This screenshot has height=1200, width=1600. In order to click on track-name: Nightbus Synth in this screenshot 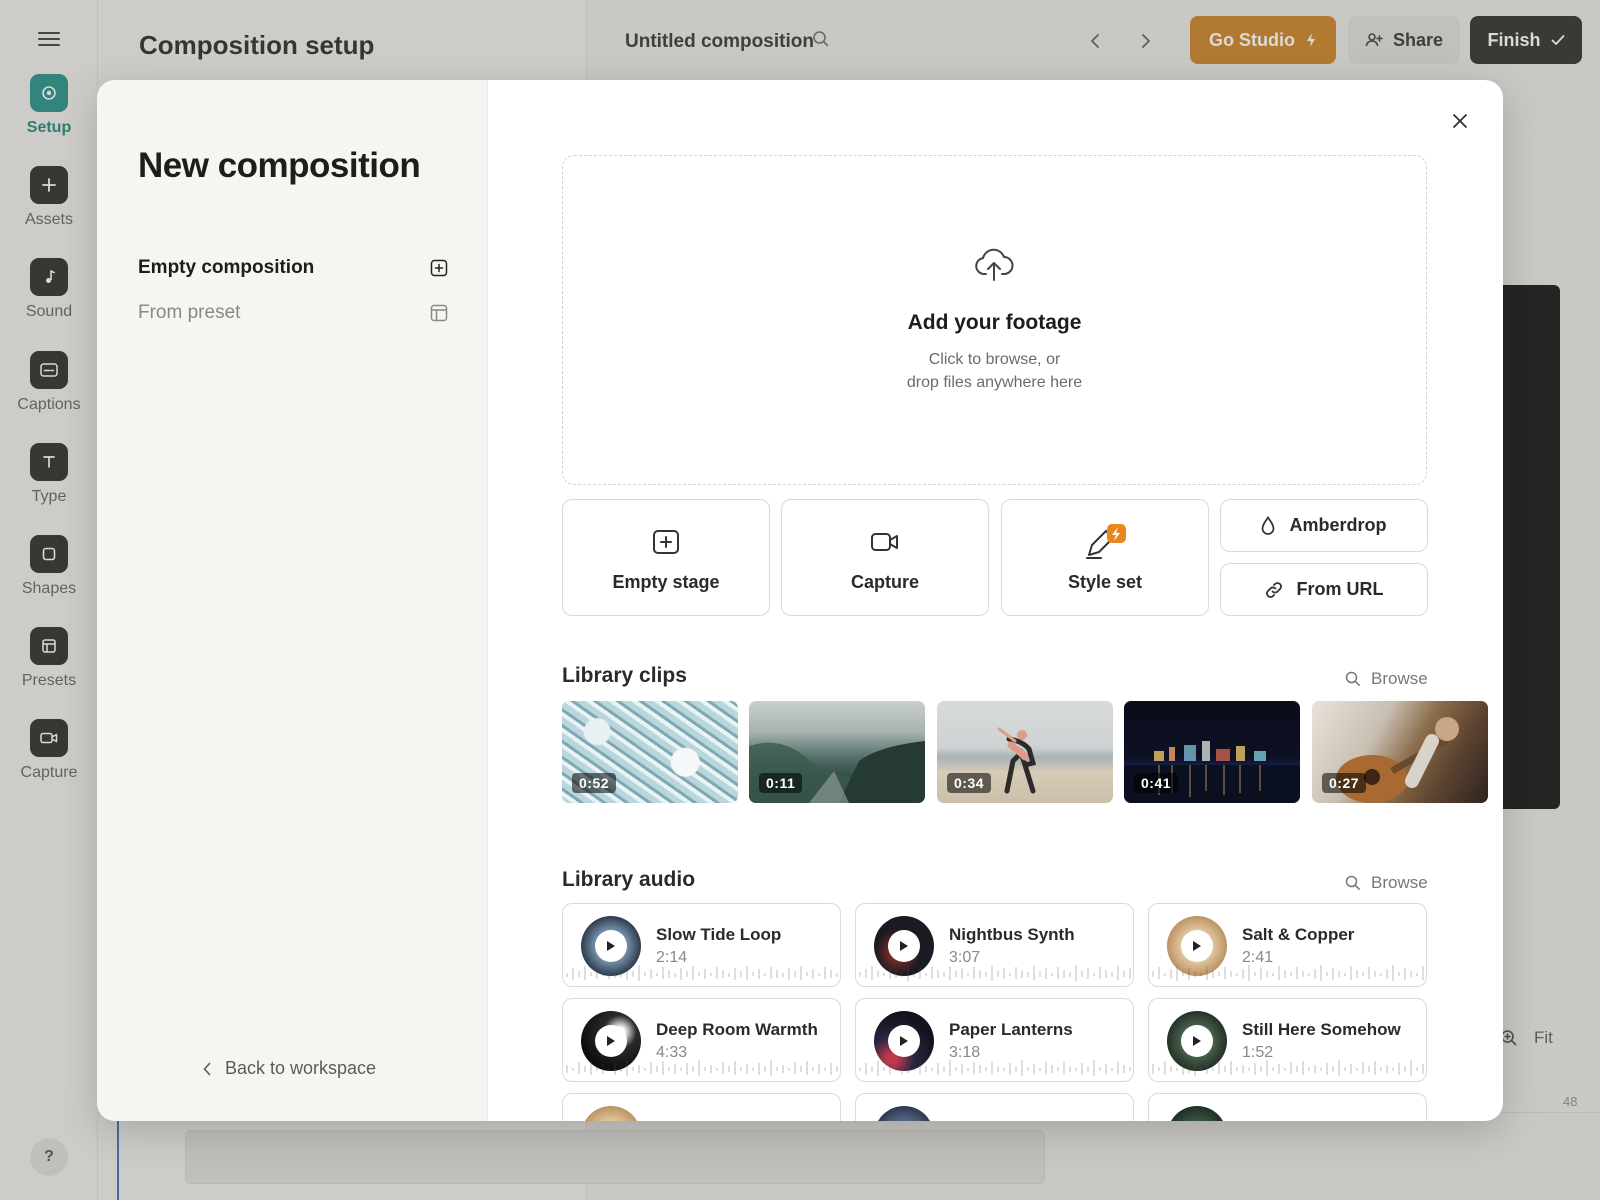, I will do `click(1012, 934)`.